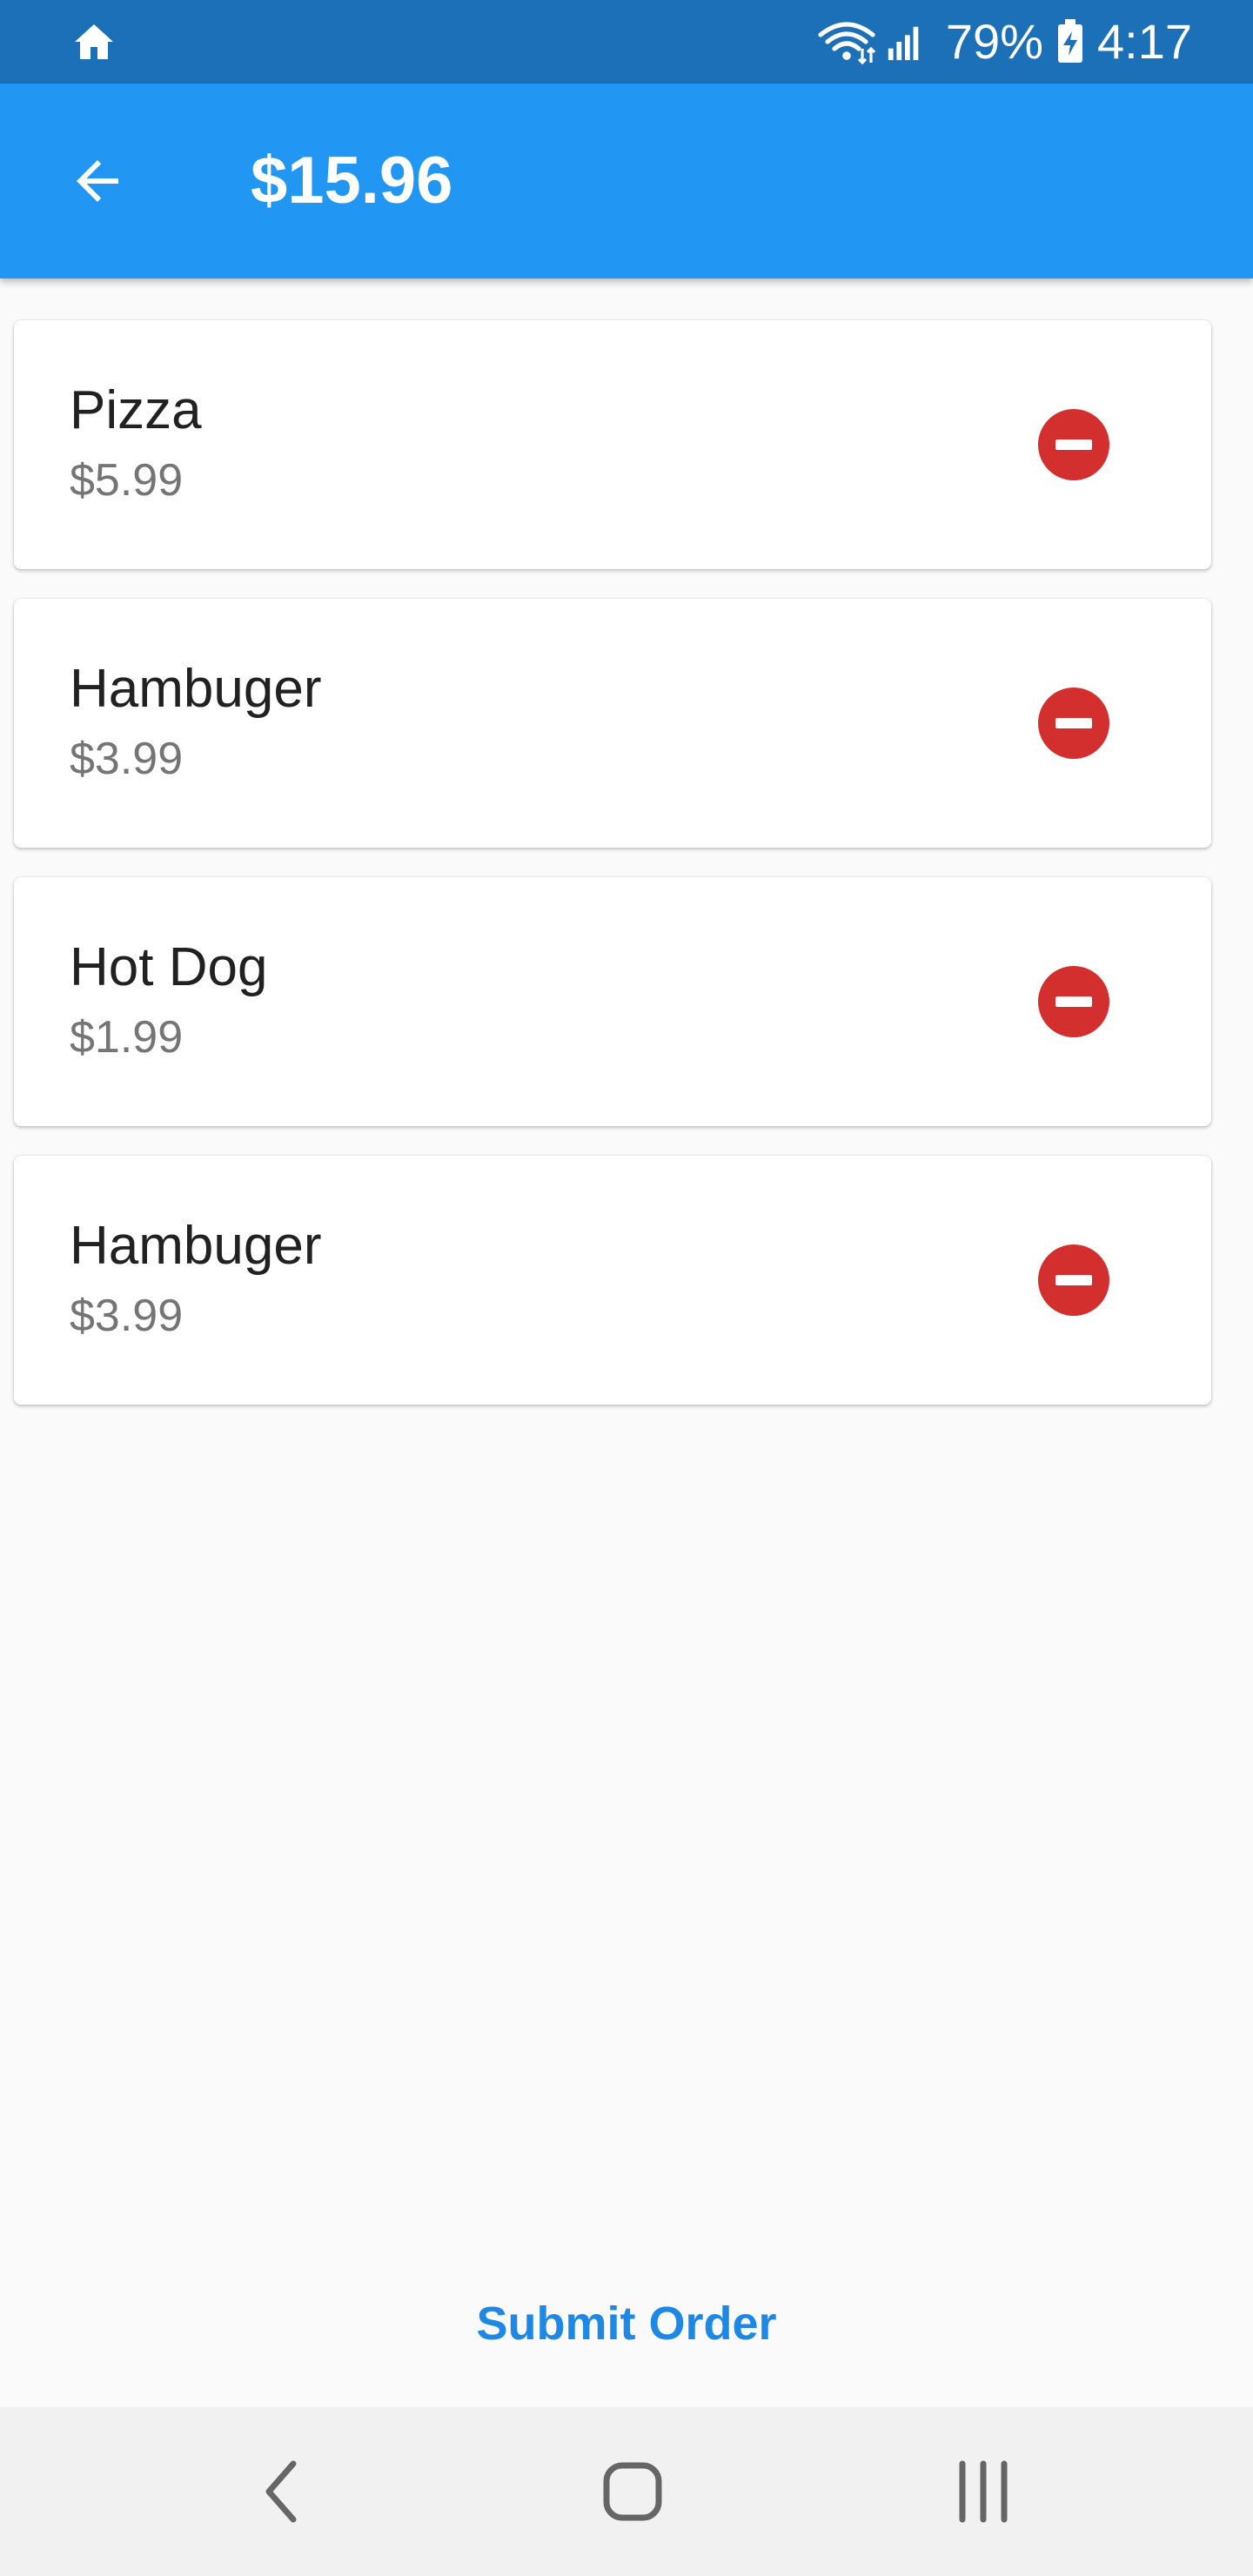 This screenshot has width=1253, height=2576. What do you see at coordinates (352, 181) in the screenshot?
I see `order-total-title: $15.96` at bounding box center [352, 181].